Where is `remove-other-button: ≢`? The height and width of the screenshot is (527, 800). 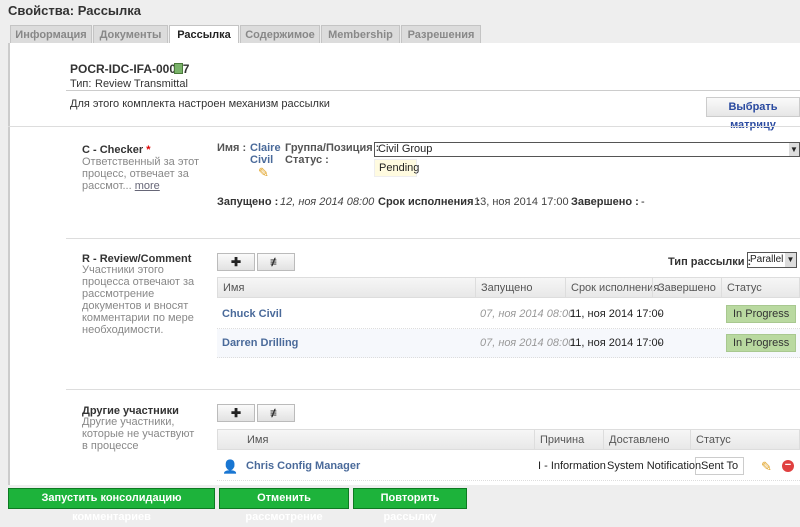 remove-other-button: ≢ is located at coordinates (276, 413).